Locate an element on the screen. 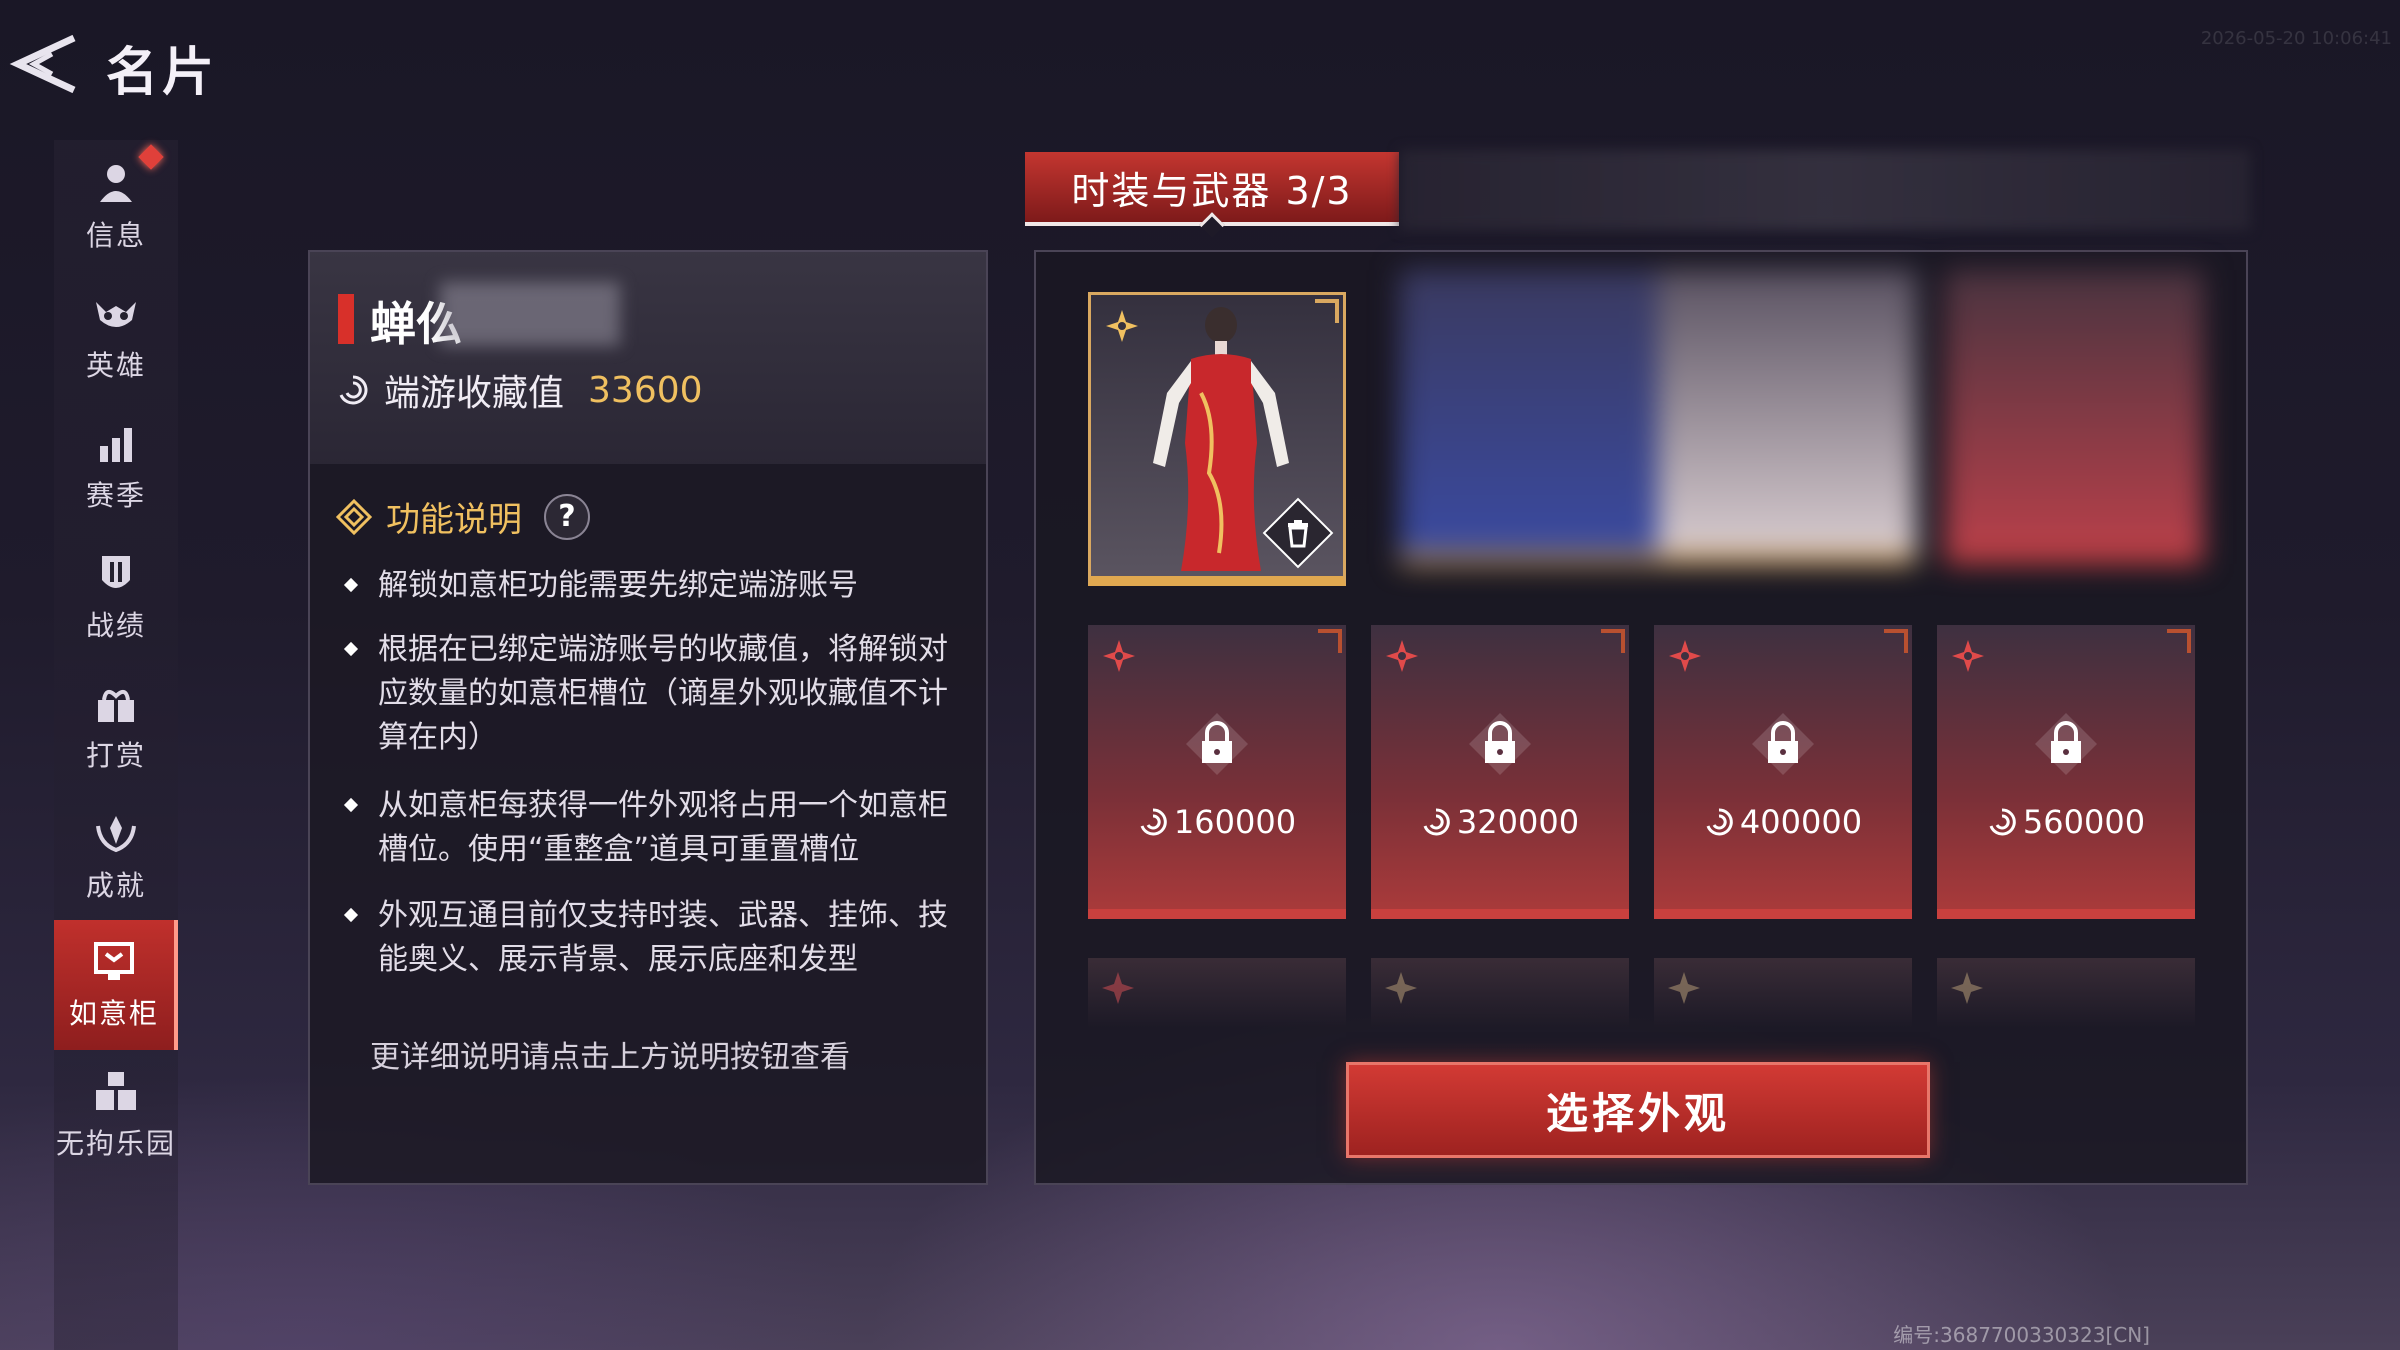  info-bullet: 从如意柜每获得一件外观将占用一个如意柜槽位。使用“重整盒”道具可重置槽位 is located at coordinates (648, 828).